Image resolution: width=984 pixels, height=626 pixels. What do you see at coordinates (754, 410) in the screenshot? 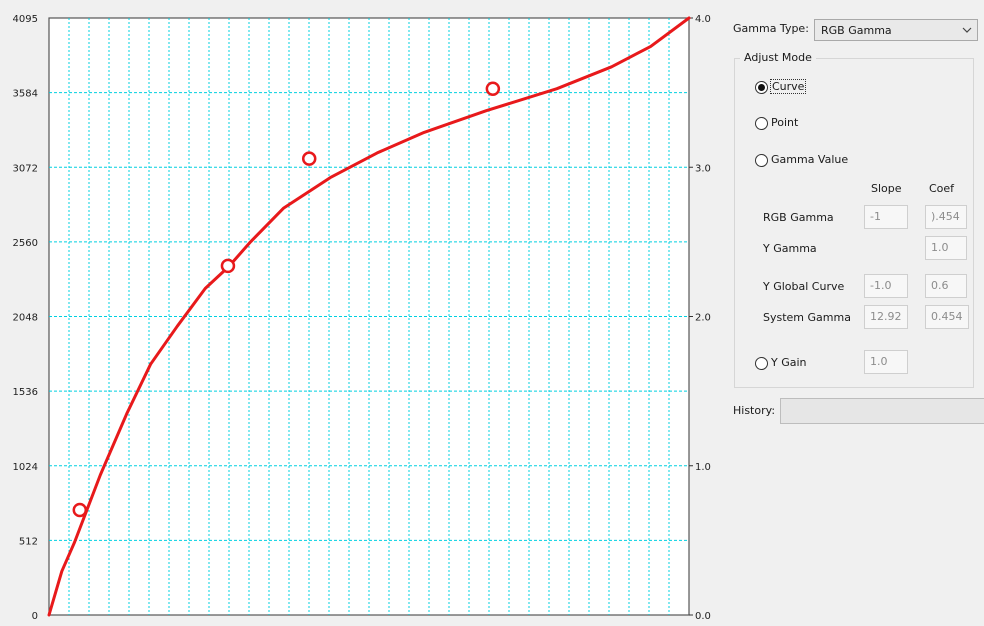
I see `history-label: History:` at bounding box center [754, 410].